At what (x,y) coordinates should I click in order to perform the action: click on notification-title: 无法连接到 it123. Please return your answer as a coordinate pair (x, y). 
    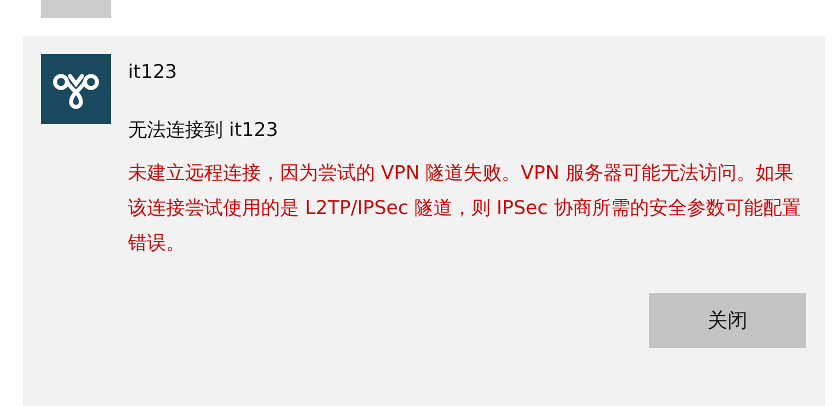
    Looking at the image, I should click on (204, 130).